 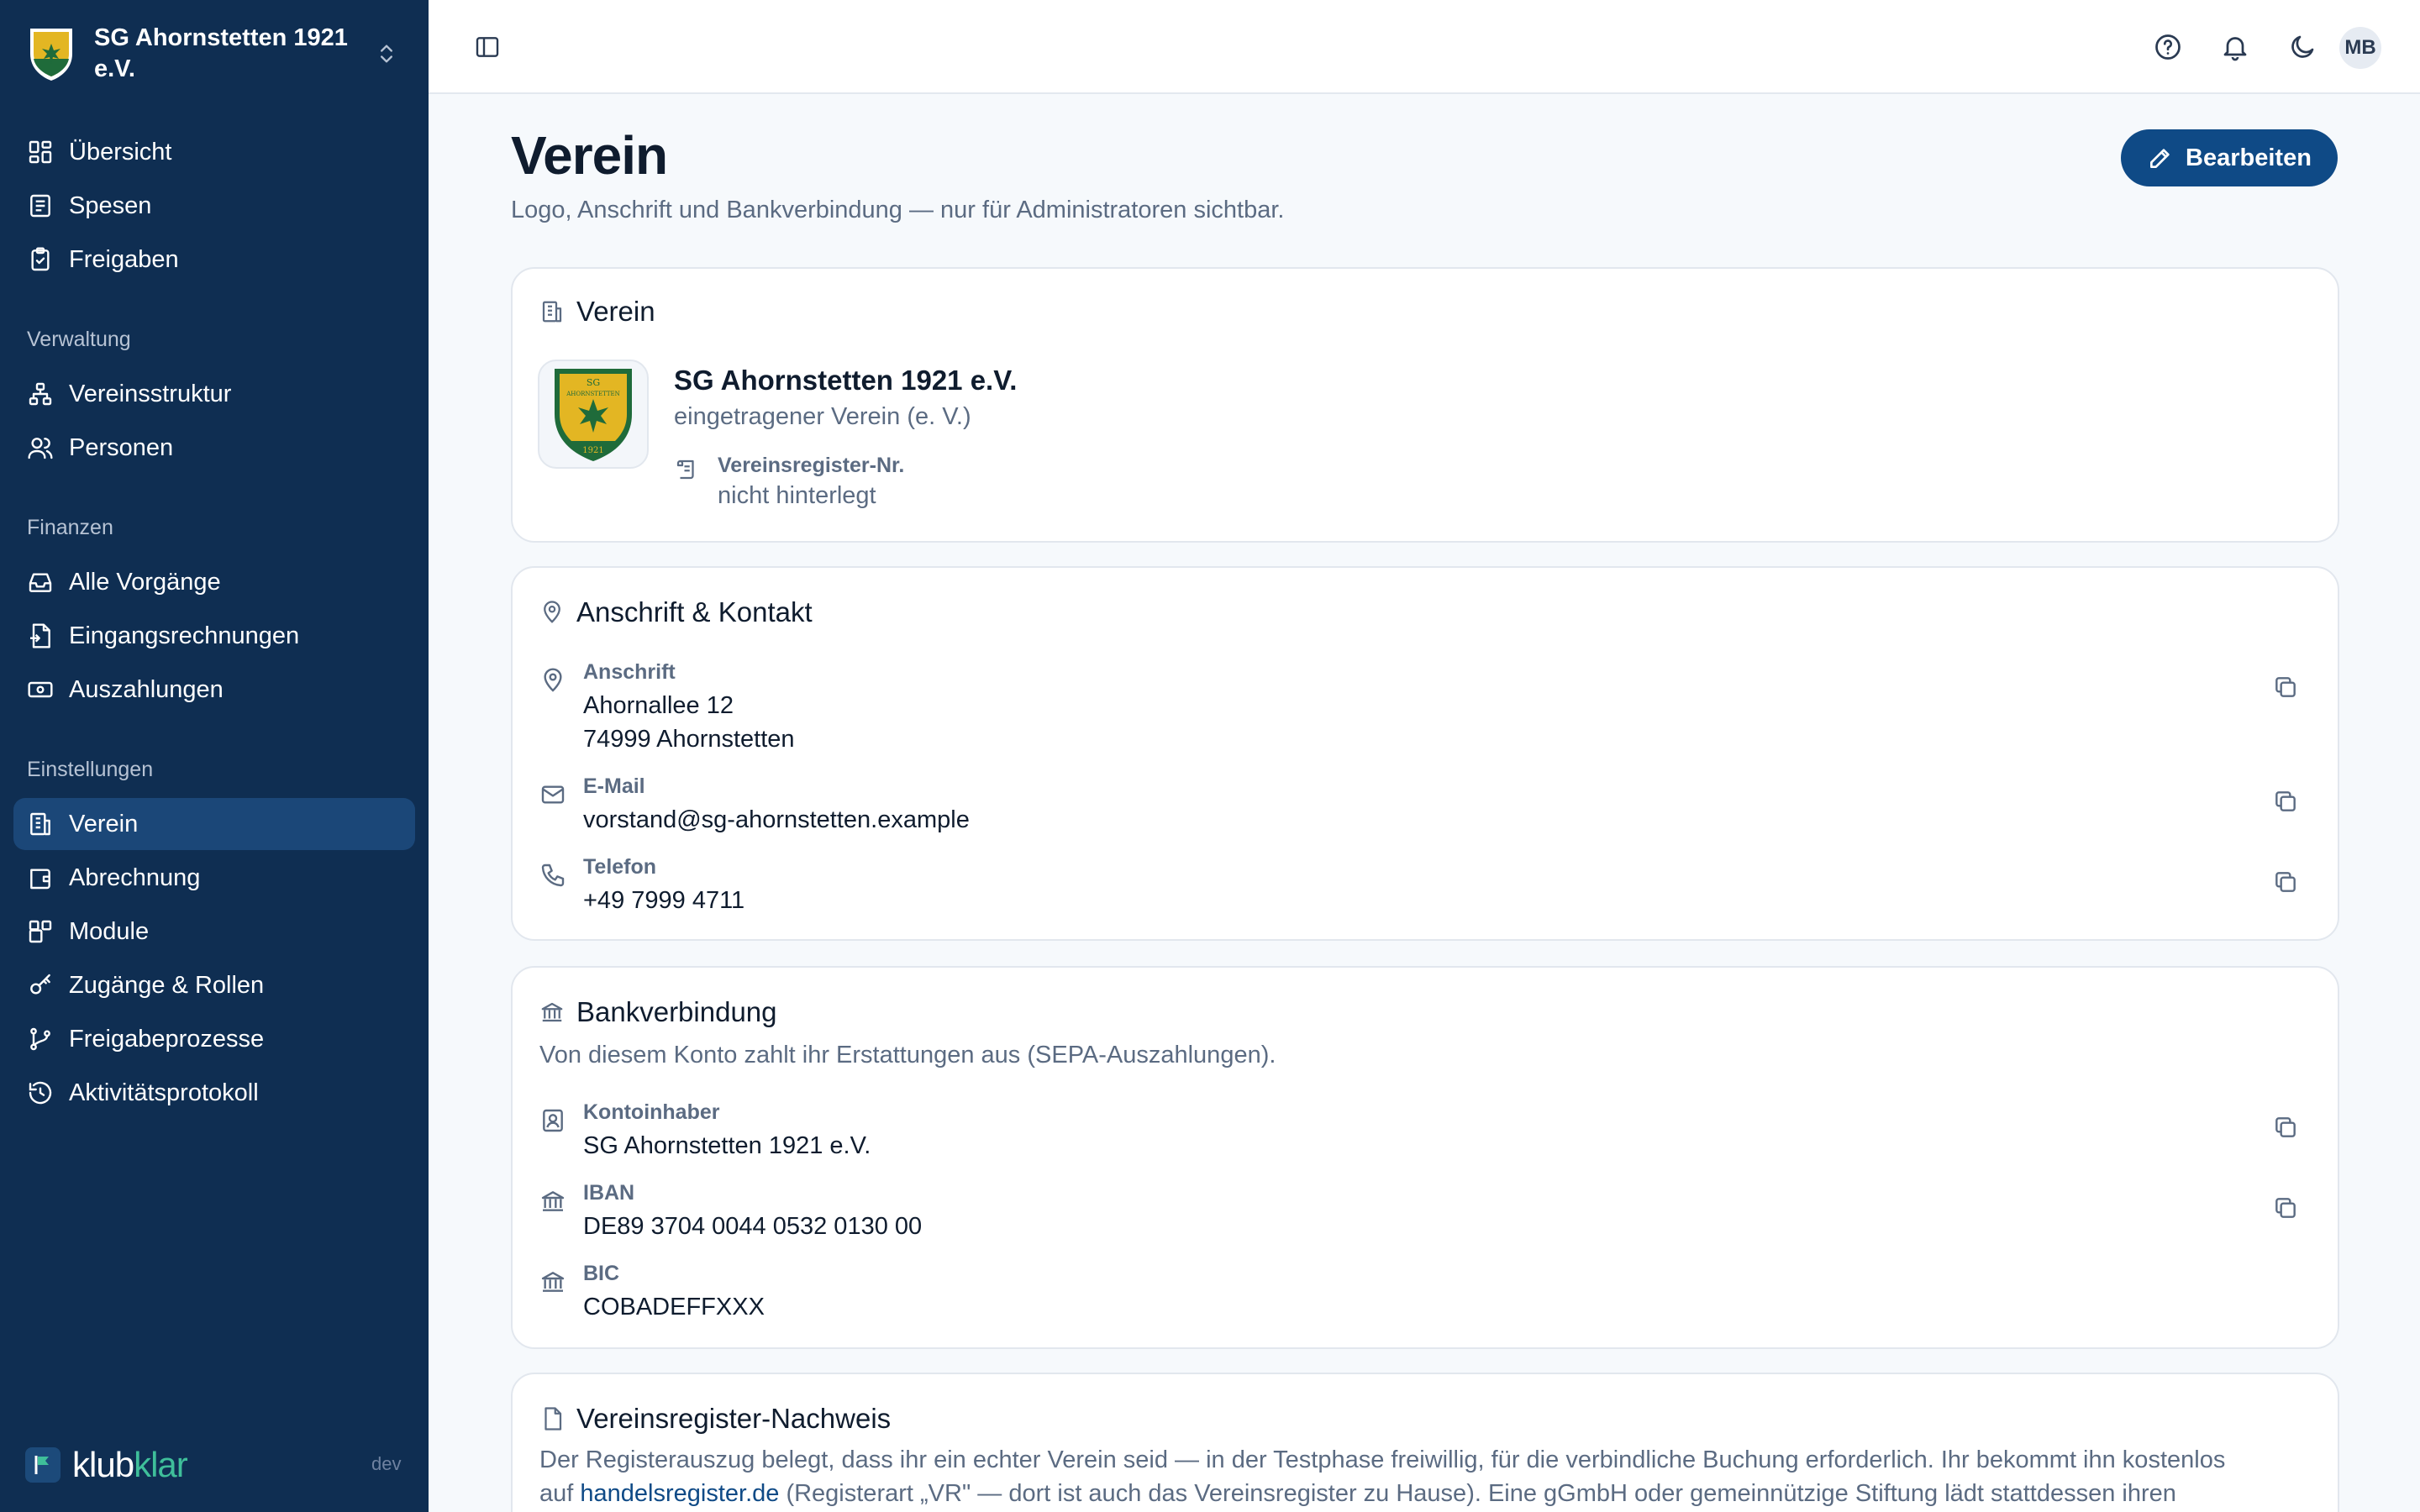 I want to click on nav-item-personen: Personen, so click(x=214, y=448).